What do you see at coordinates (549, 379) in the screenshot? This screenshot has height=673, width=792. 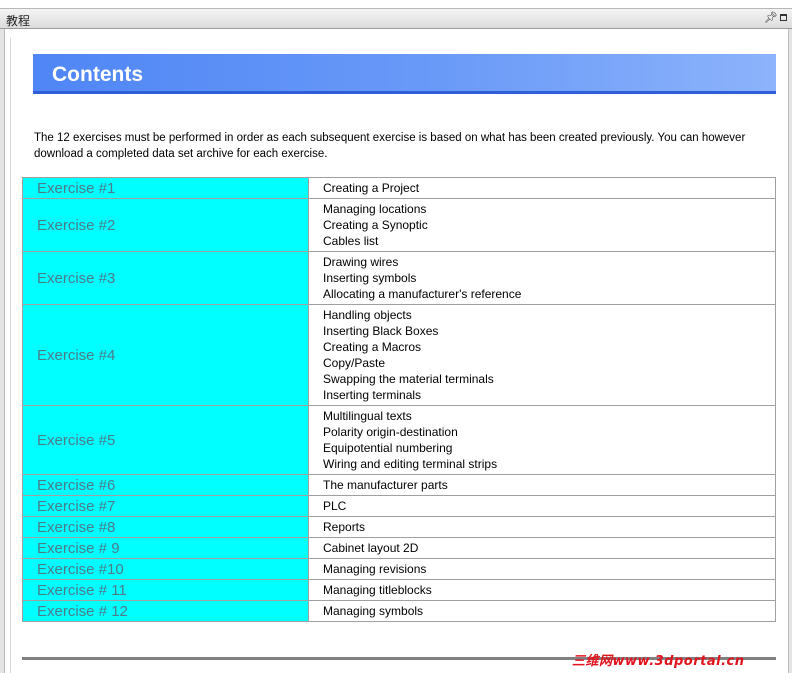 I see `topic-item: Swapping the material terminals` at bounding box center [549, 379].